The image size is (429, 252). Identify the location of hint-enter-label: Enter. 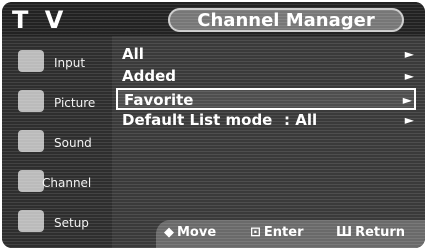
(283, 232).